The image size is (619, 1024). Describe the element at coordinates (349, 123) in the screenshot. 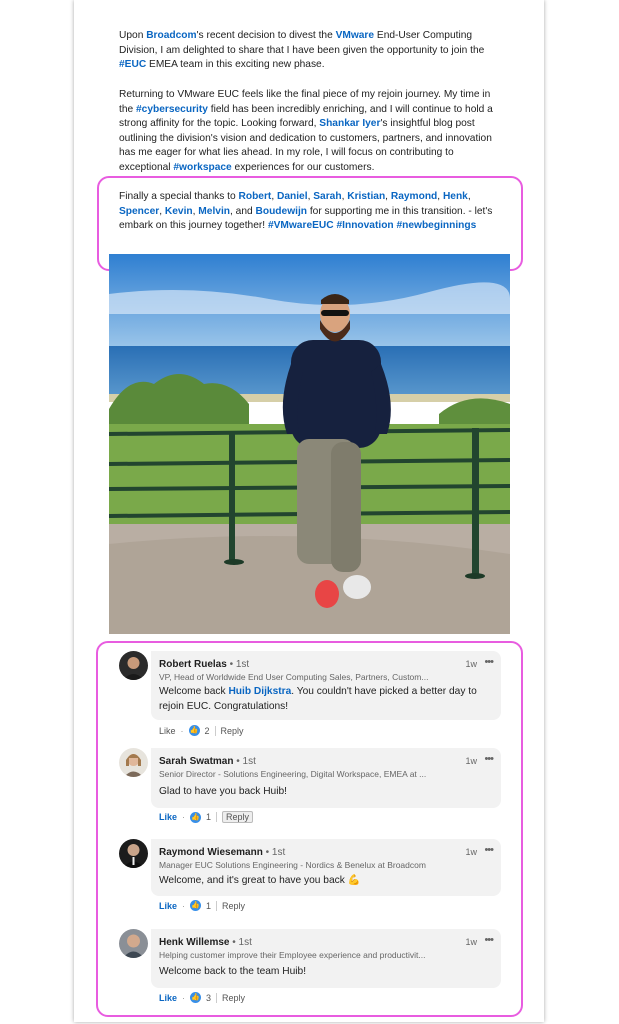

I see `mention-shankar-iyer: Shankar Iyer` at that location.